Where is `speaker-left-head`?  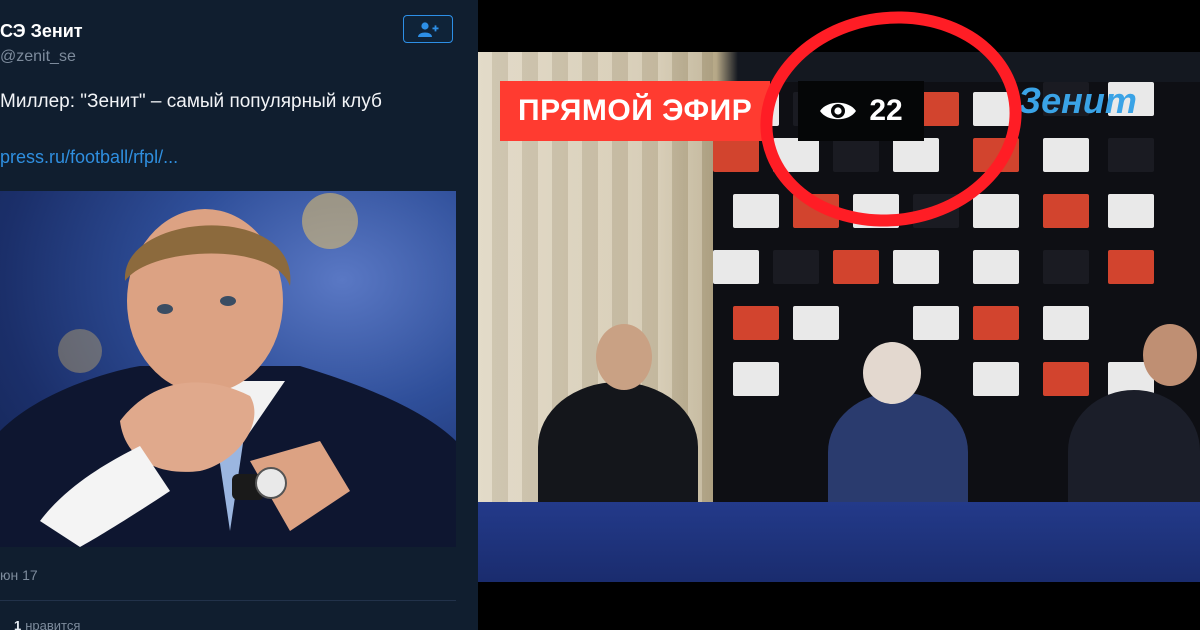
speaker-left-head is located at coordinates (624, 357).